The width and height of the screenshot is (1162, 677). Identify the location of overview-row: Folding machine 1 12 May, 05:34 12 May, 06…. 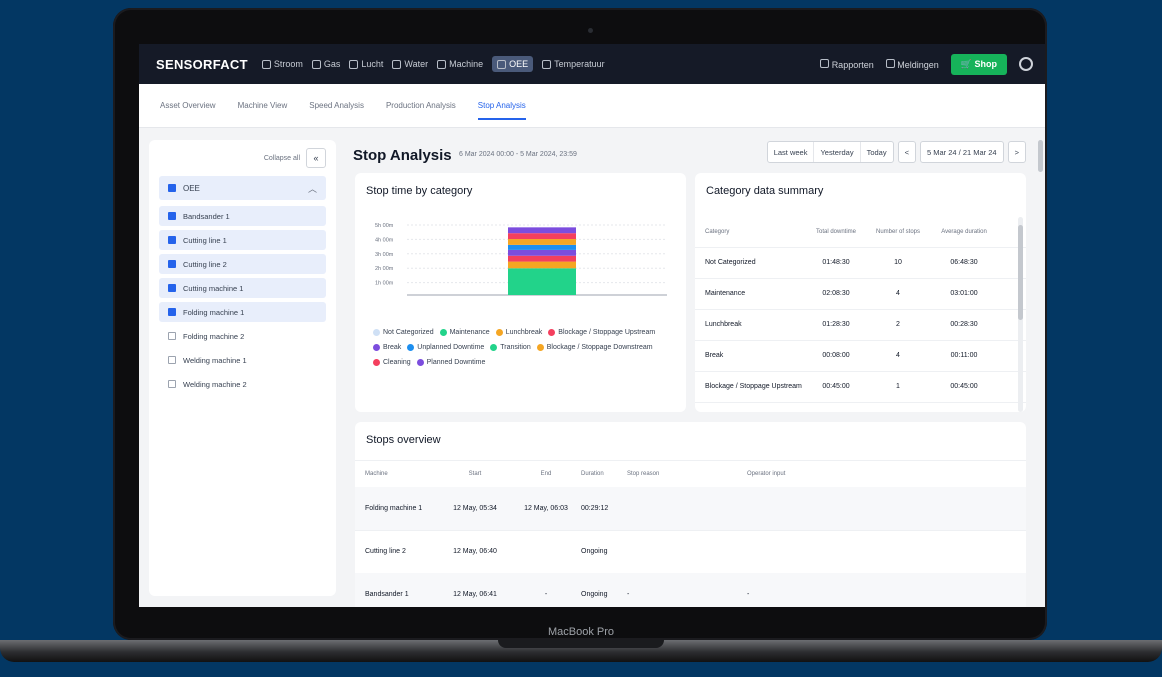
(690, 509).